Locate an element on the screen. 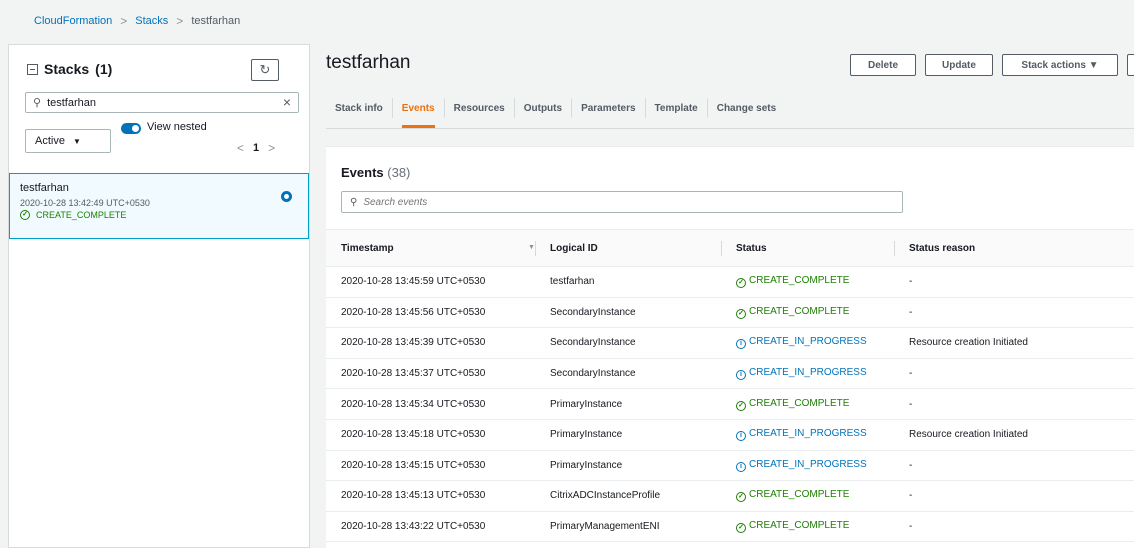 This screenshot has height=548, width=1134. tab-change-sets: Change sets is located at coordinates (746, 108).